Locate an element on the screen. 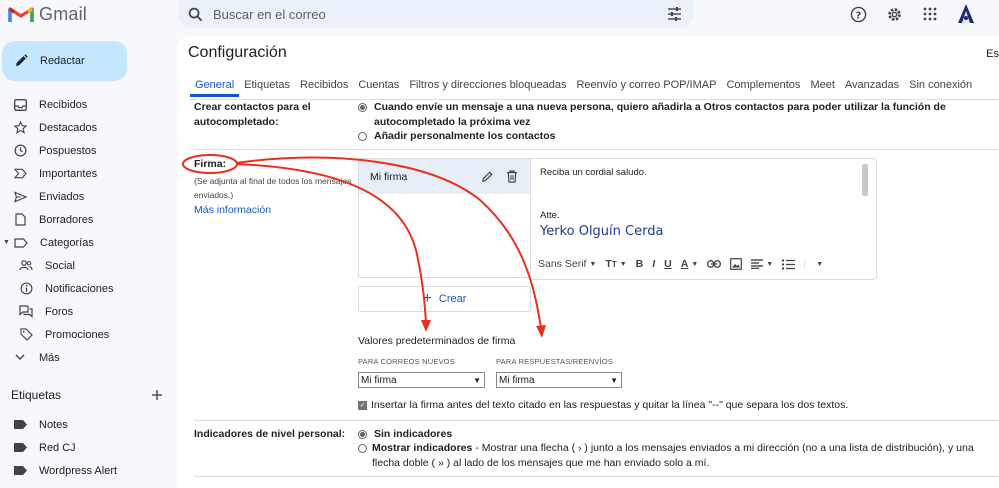  sidebar-item-promociones: Promociones is located at coordinates (88, 334).